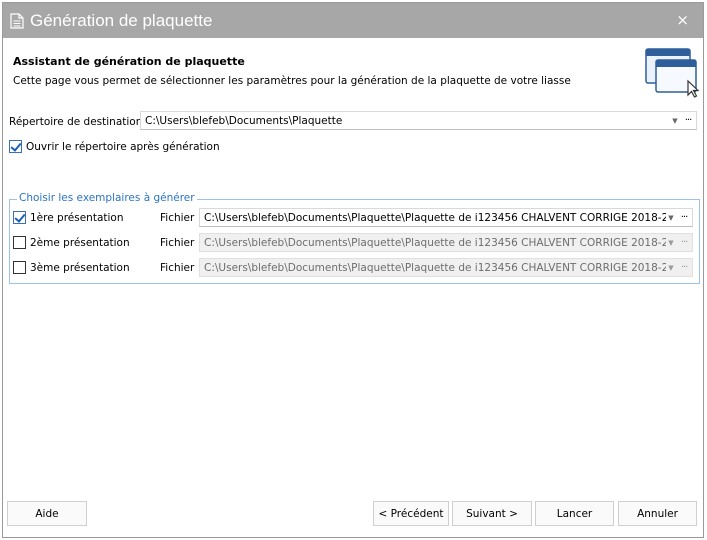  I want to click on copy-2-label: 2ème présentation, so click(80, 242).